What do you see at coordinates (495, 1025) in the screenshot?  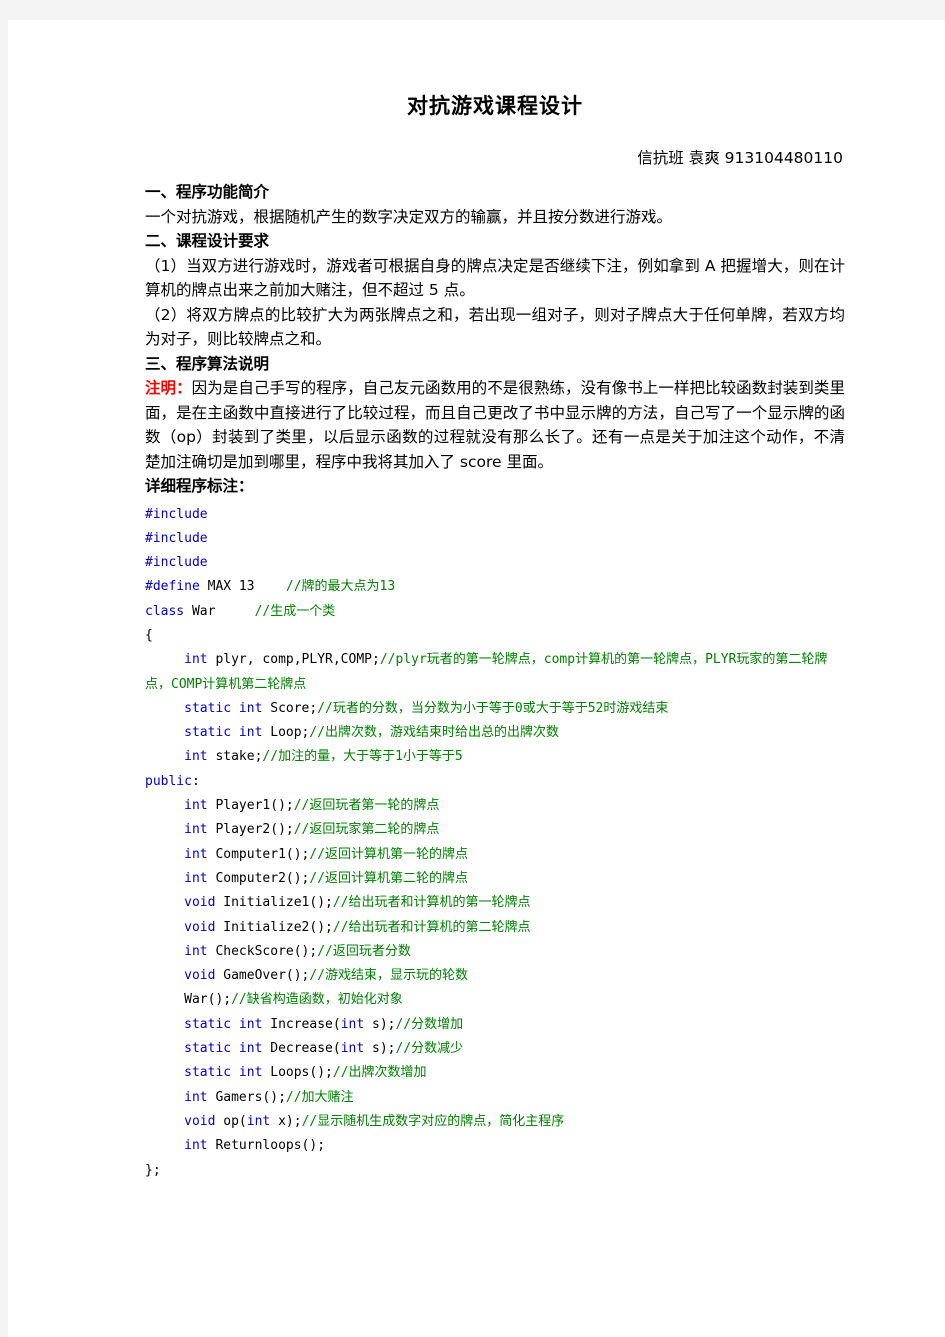 I see `code-line: static int Increase(int s);//分数增加` at bounding box center [495, 1025].